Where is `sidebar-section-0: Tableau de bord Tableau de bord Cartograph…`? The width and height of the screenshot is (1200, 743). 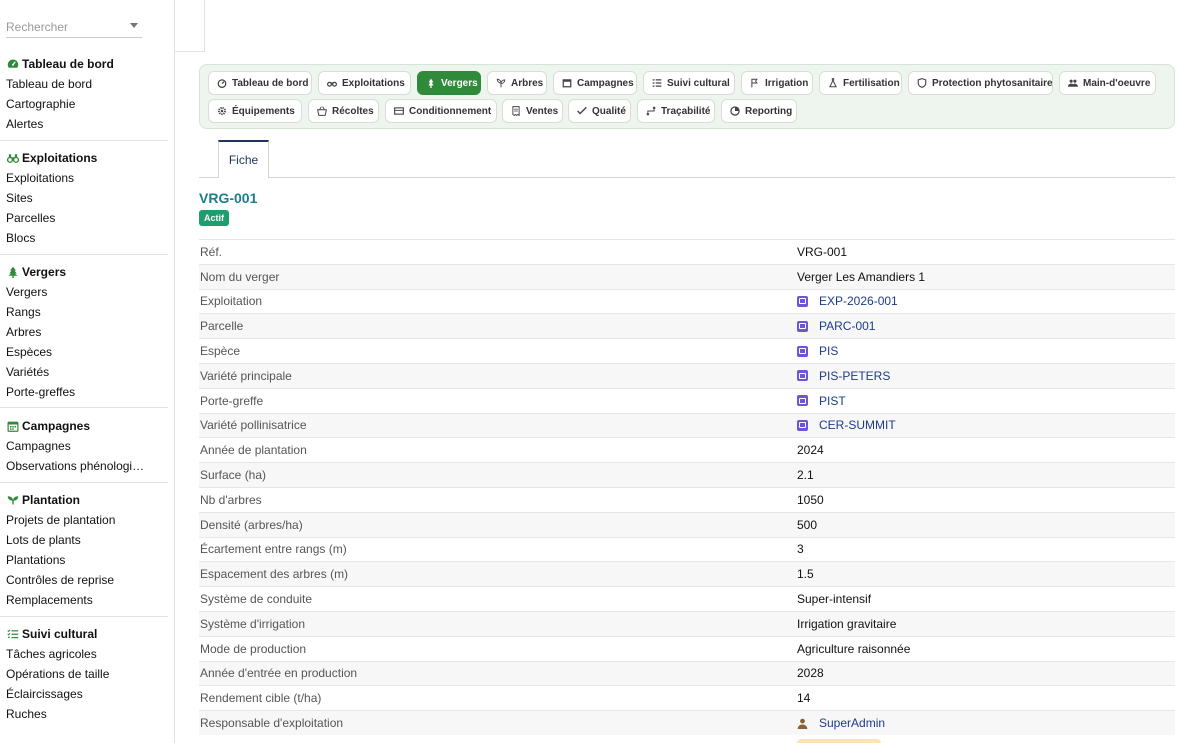
sidebar-section-0: Tableau de bord Tableau de bord Cartograph… is located at coordinates (84, 94).